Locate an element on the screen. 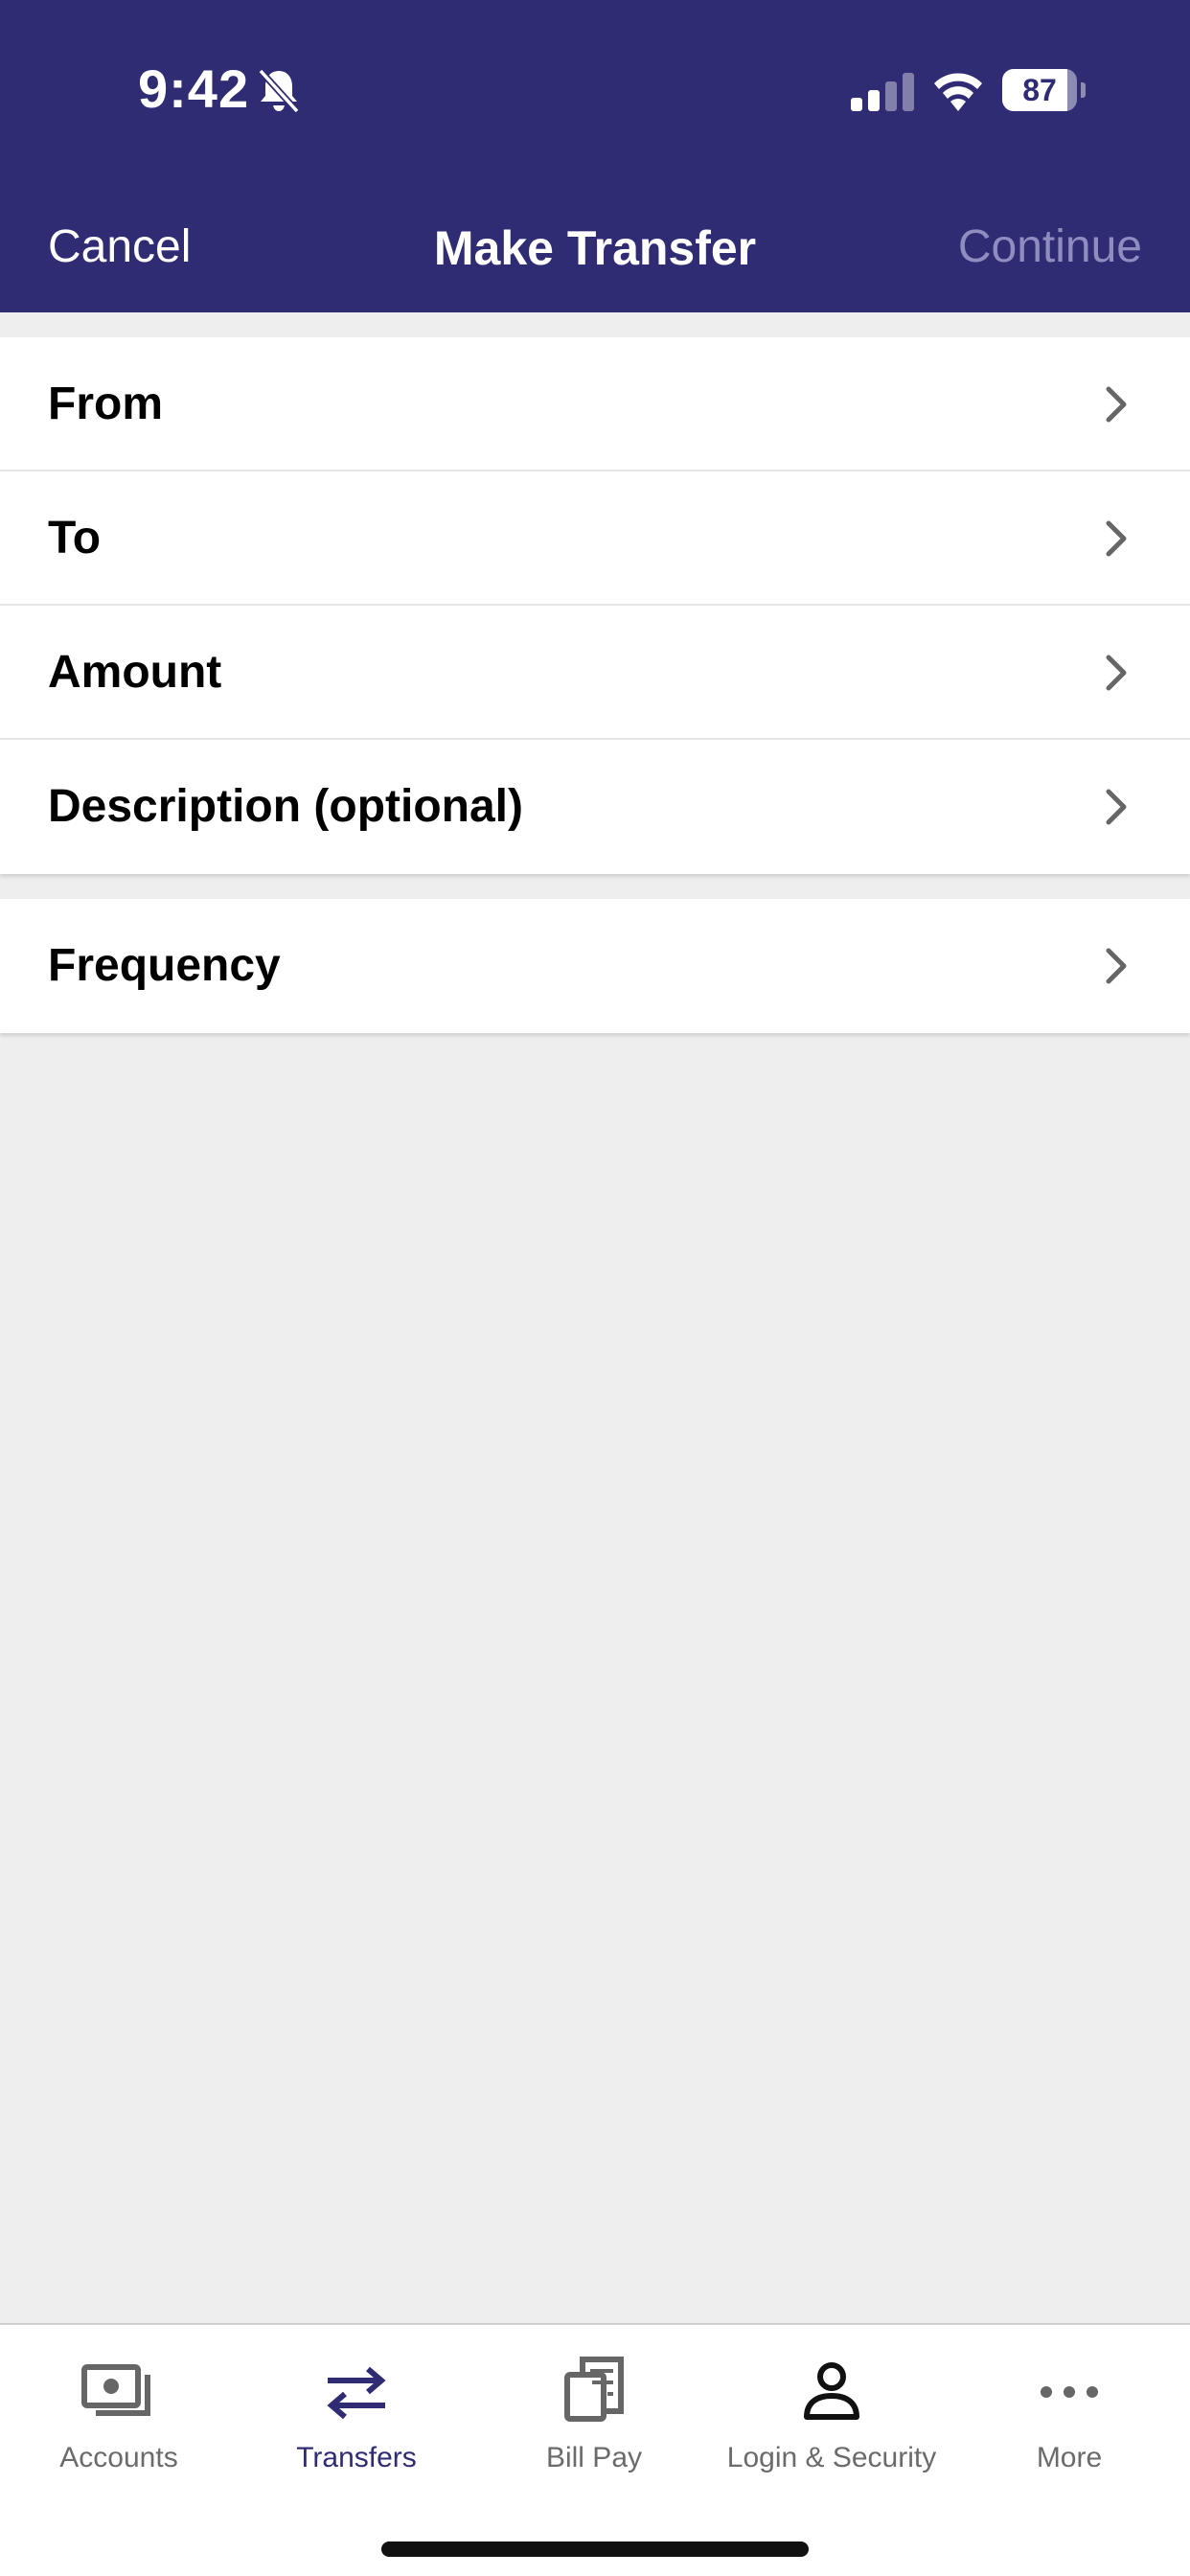 The image size is (1190, 2576). from-row: From is located at coordinates (595, 404).